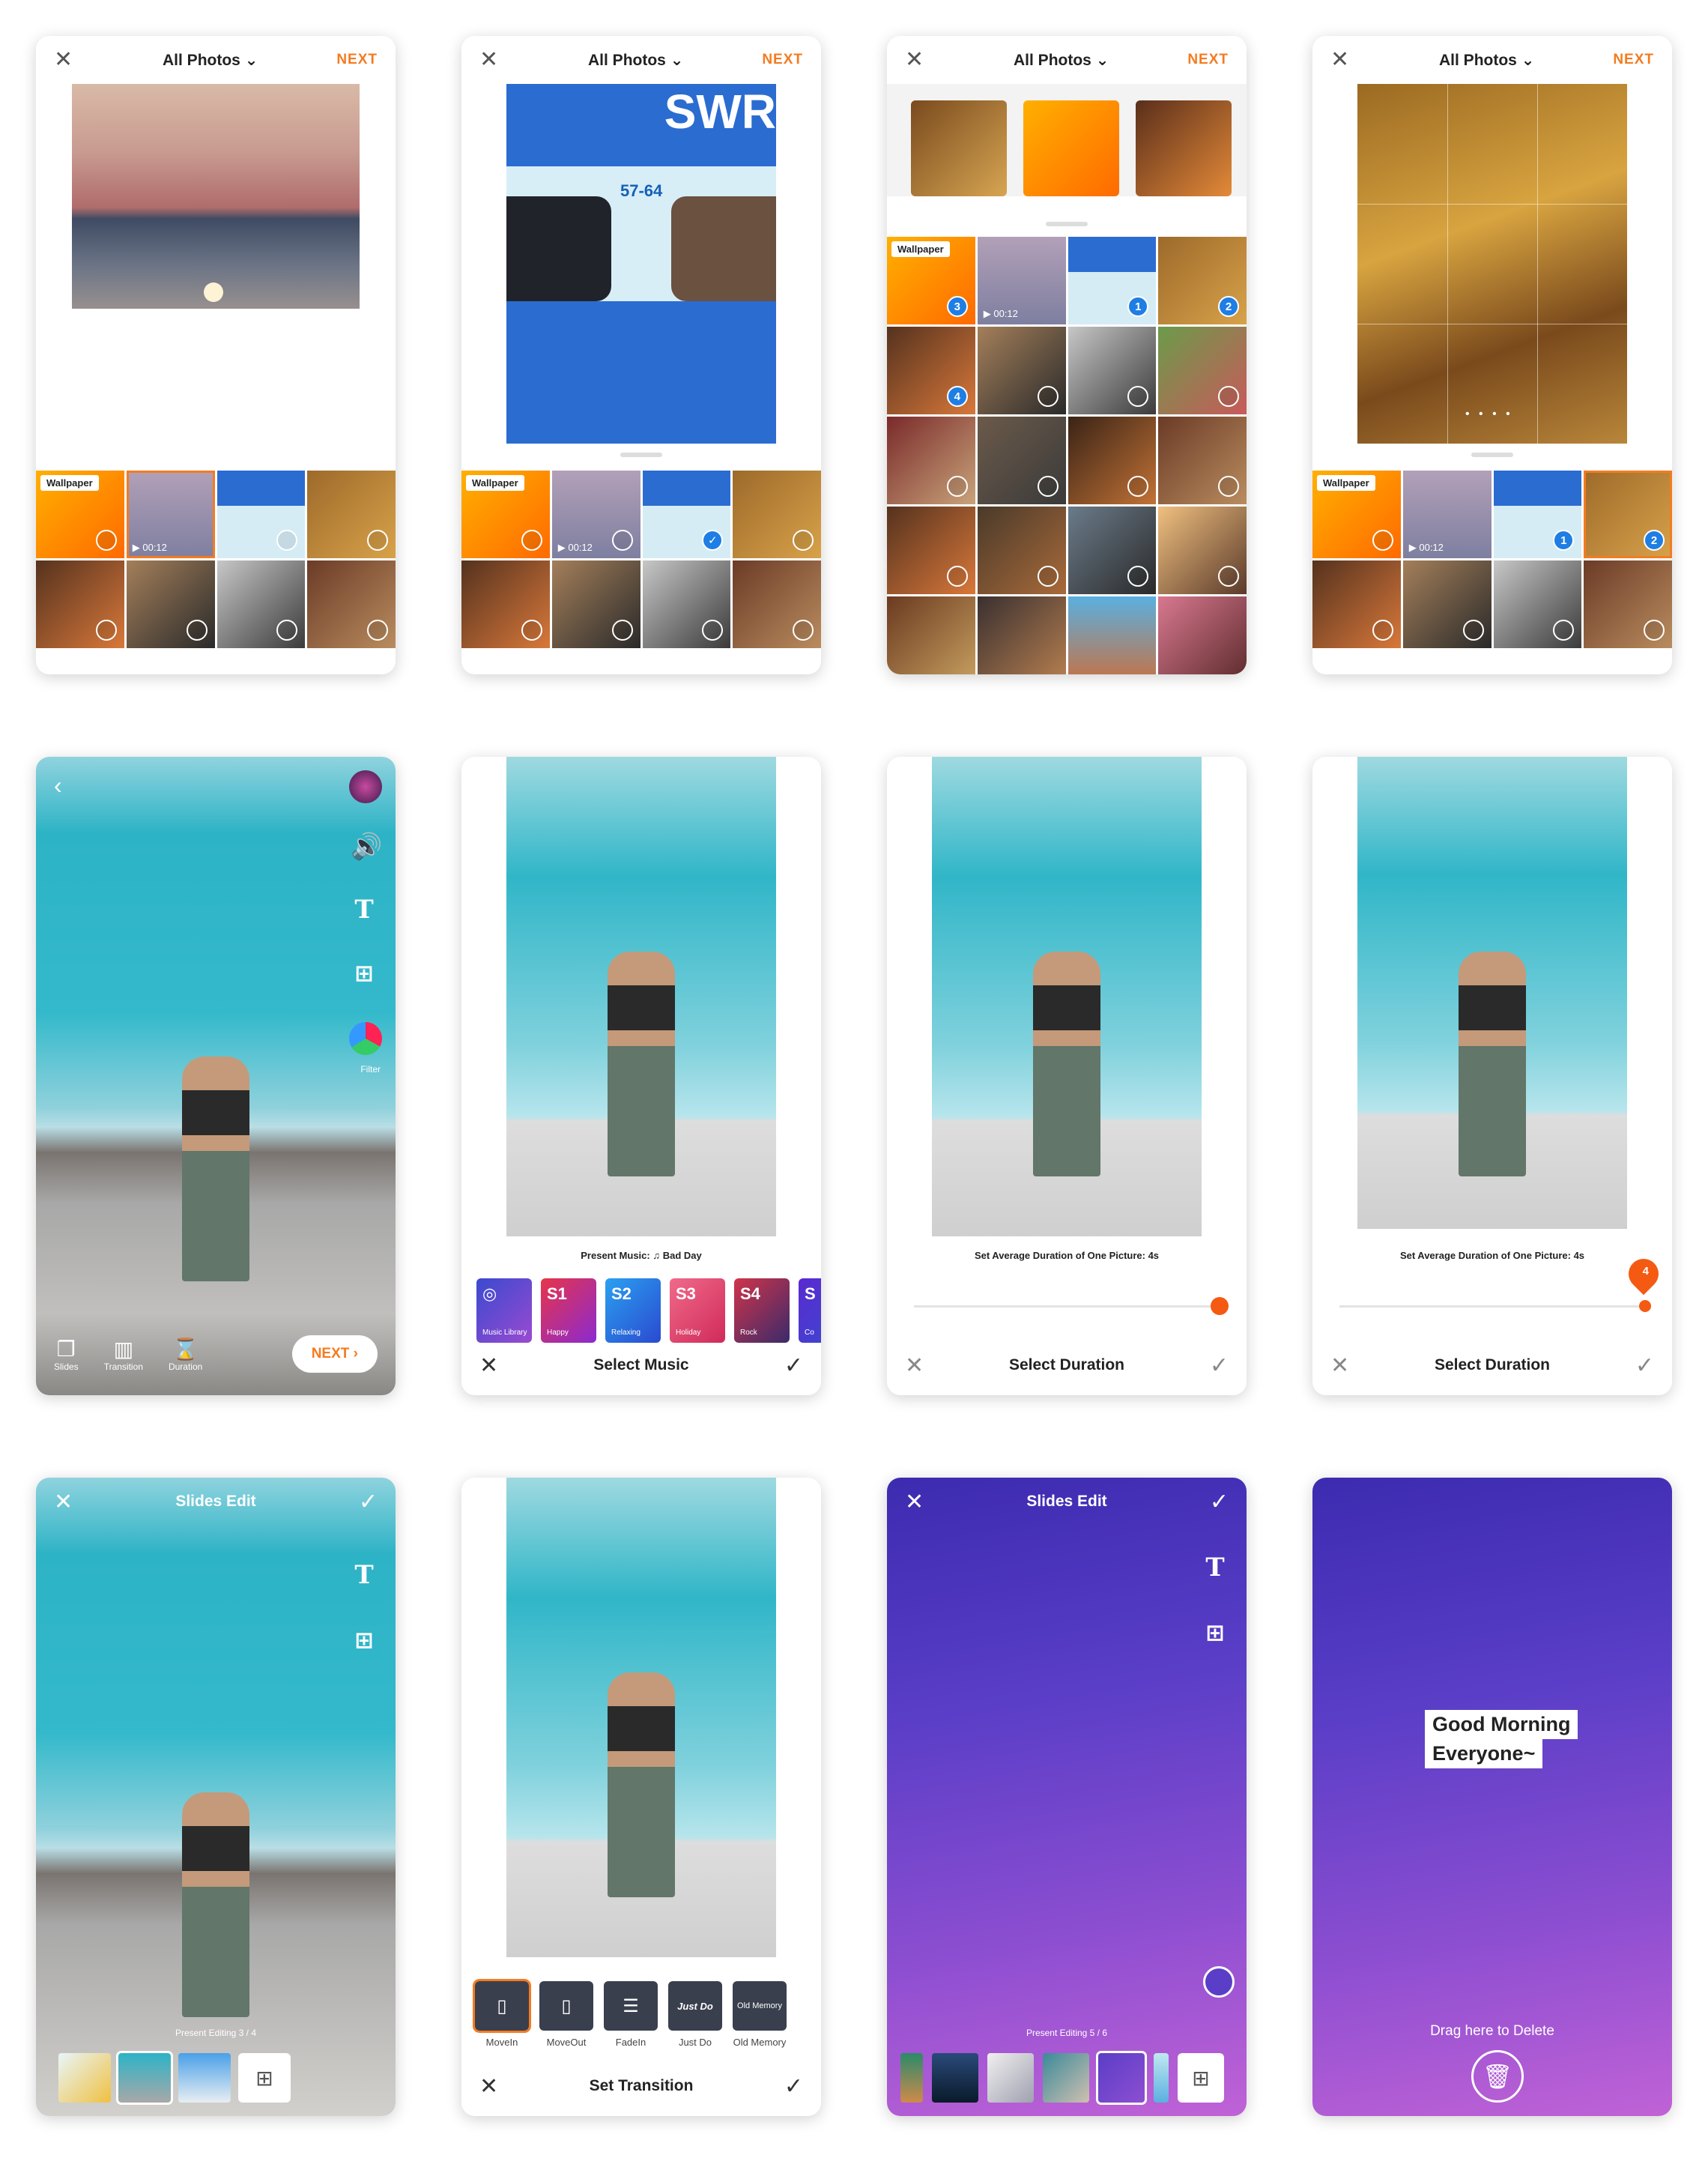 Image resolution: width=1708 pixels, height=2173 pixels. What do you see at coordinates (1628, 514) in the screenshot?
I see `grid-photo: 2` at bounding box center [1628, 514].